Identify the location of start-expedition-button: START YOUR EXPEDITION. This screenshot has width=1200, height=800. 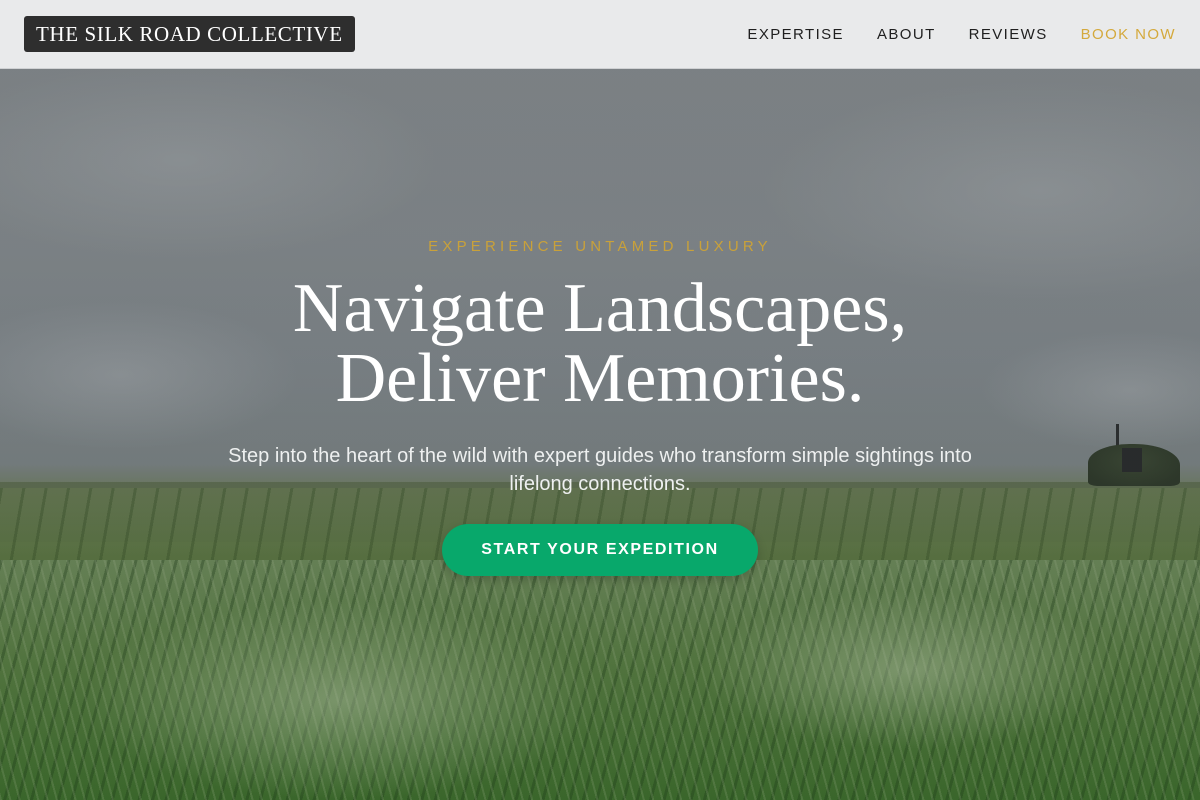
(600, 550).